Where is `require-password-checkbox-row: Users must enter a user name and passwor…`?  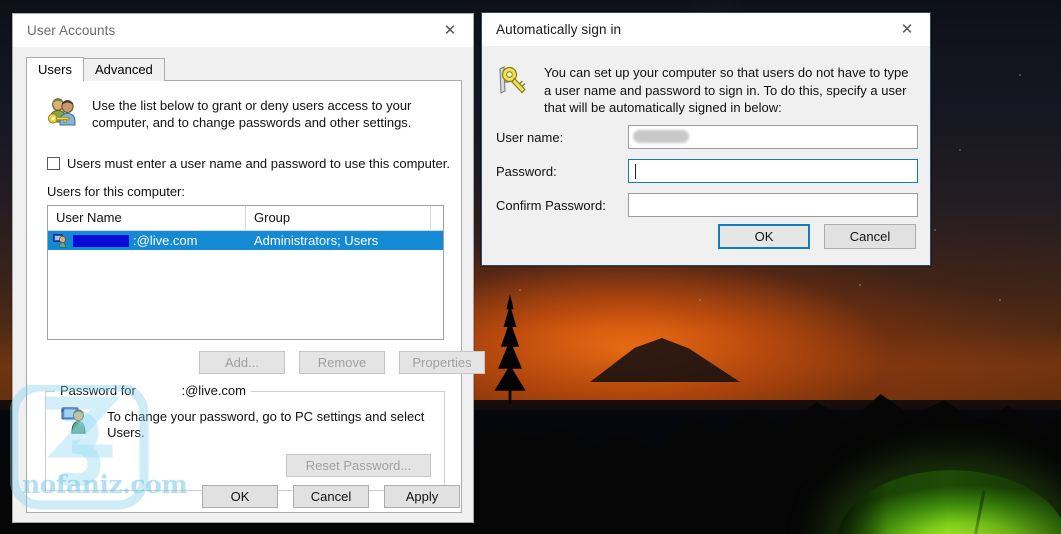 require-password-checkbox-row: Users must enter a user name and passwor… is located at coordinates (248, 163).